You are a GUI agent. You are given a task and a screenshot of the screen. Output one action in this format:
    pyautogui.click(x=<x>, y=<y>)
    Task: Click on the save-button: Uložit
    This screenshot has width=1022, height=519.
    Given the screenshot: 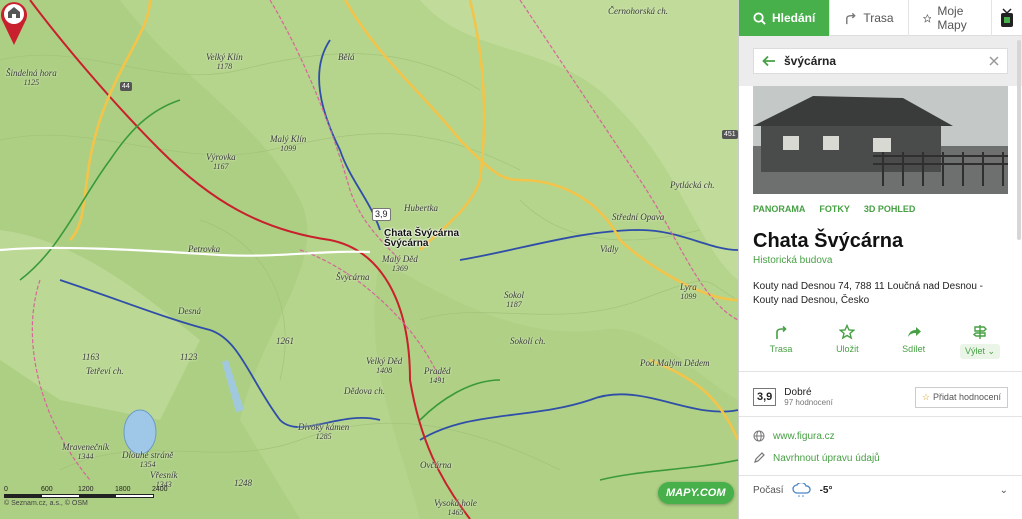 What is the action you would take?
    pyautogui.click(x=847, y=341)
    